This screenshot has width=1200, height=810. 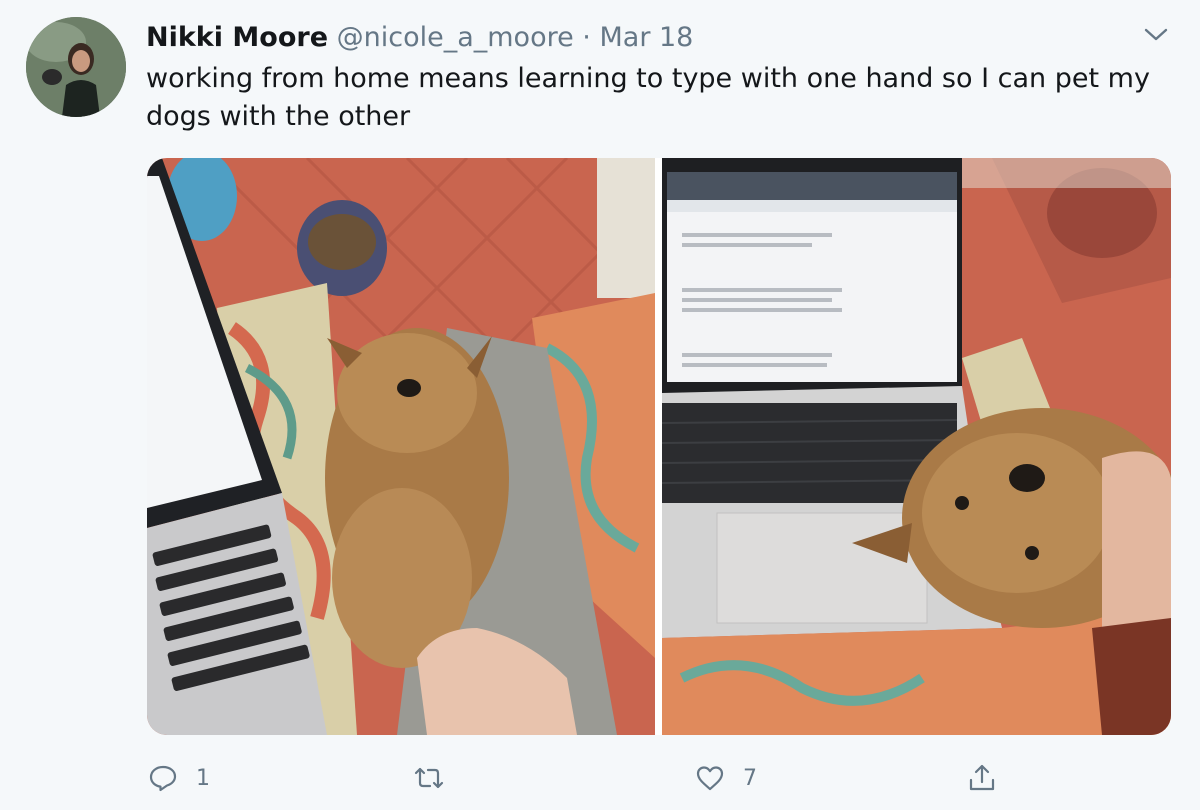 I want to click on retweet-button, so click(x=438, y=778).